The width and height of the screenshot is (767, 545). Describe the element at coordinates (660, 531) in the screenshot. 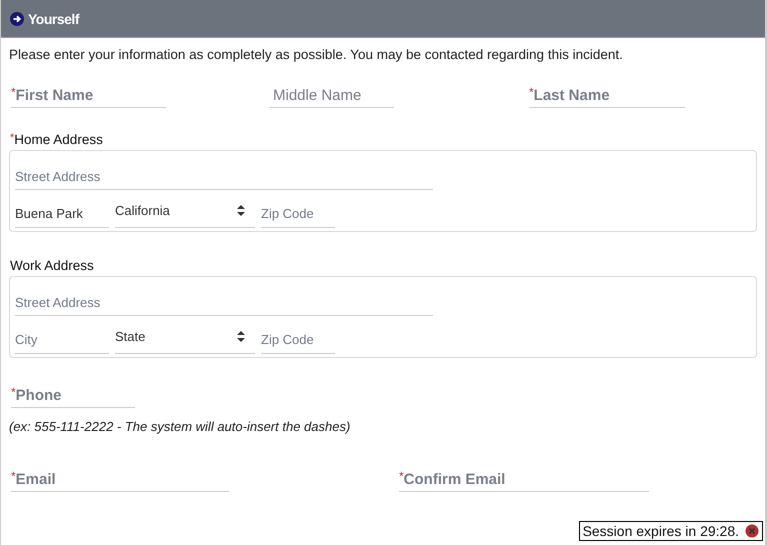

I see `session-text: Session expires in 29:28.` at that location.